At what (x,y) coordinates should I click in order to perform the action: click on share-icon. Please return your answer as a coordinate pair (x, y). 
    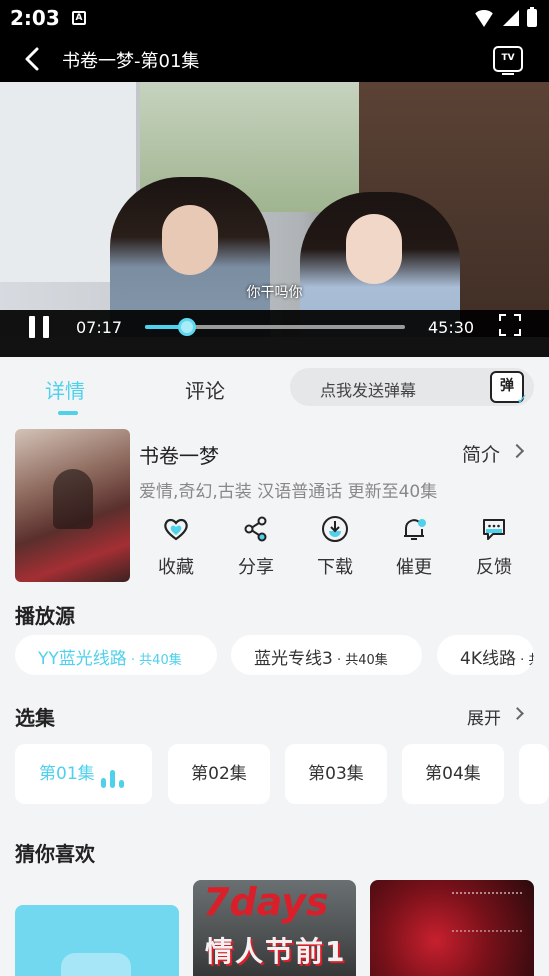
    Looking at the image, I should click on (255, 529).